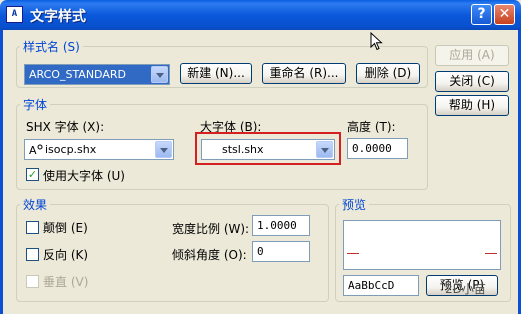 This screenshot has height=314, width=521. Describe the element at coordinates (99, 149) in the screenshot. I see `shx-font-dropdown: isocp.shx A` at that location.